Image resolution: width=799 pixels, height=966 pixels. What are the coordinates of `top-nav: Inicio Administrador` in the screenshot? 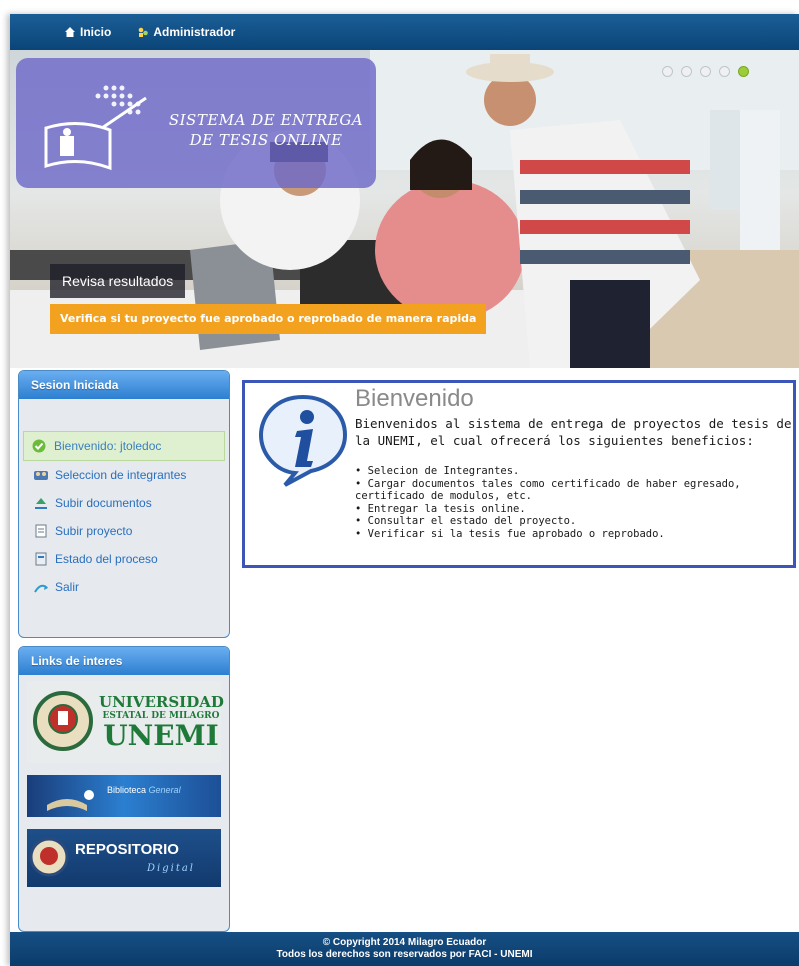 It's located at (404, 32).